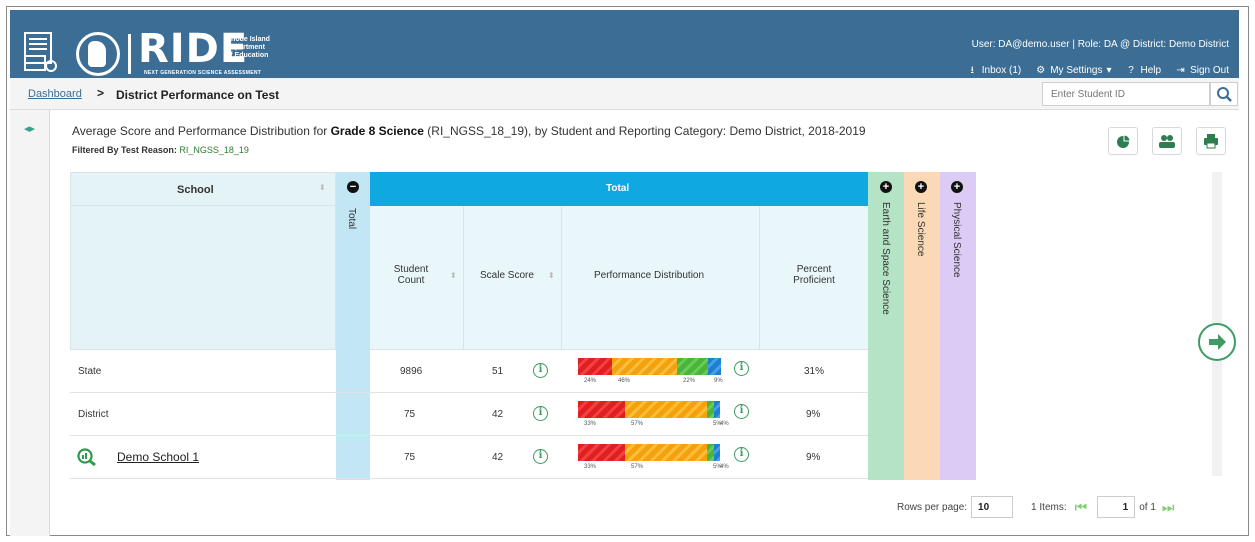 Image resolution: width=1255 pixels, height=542 pixels. Describe the element at coordinates (624, 381) in the screenshot. I see `performance-level-2-label: 46%` at that location.